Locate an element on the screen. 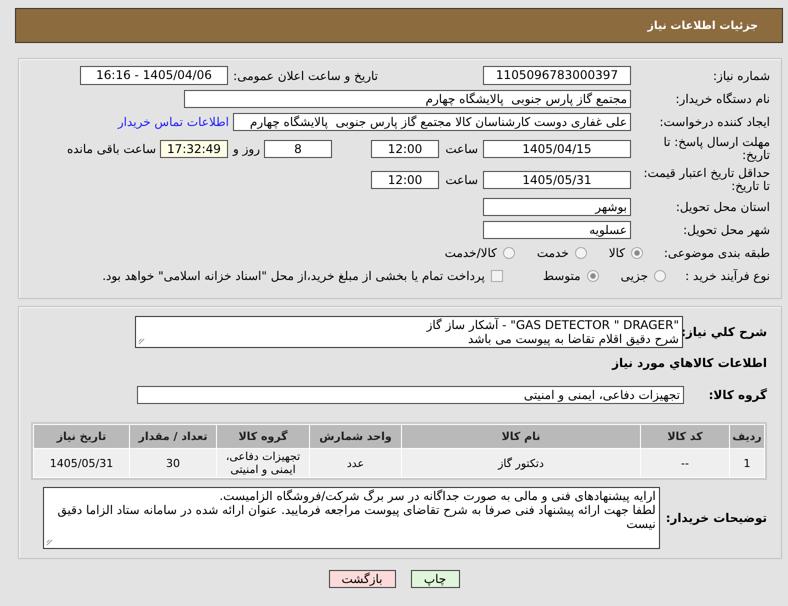  item-group-field: تجهیزات دفاعی، ایمنی و امنیتی is located at coordinates (410, 395).